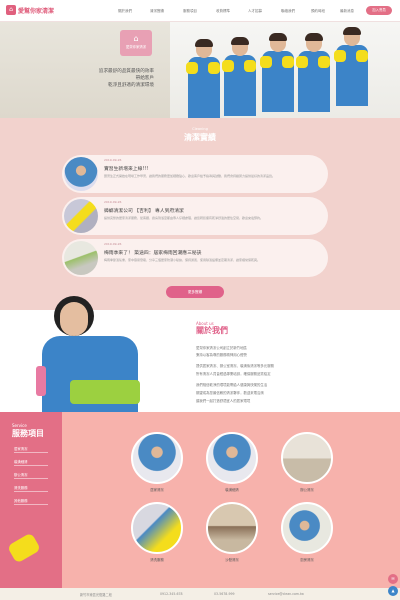 This screenshot has height=600, width=400. I want to click on service-label: 清洗服務, so click(157, 559).